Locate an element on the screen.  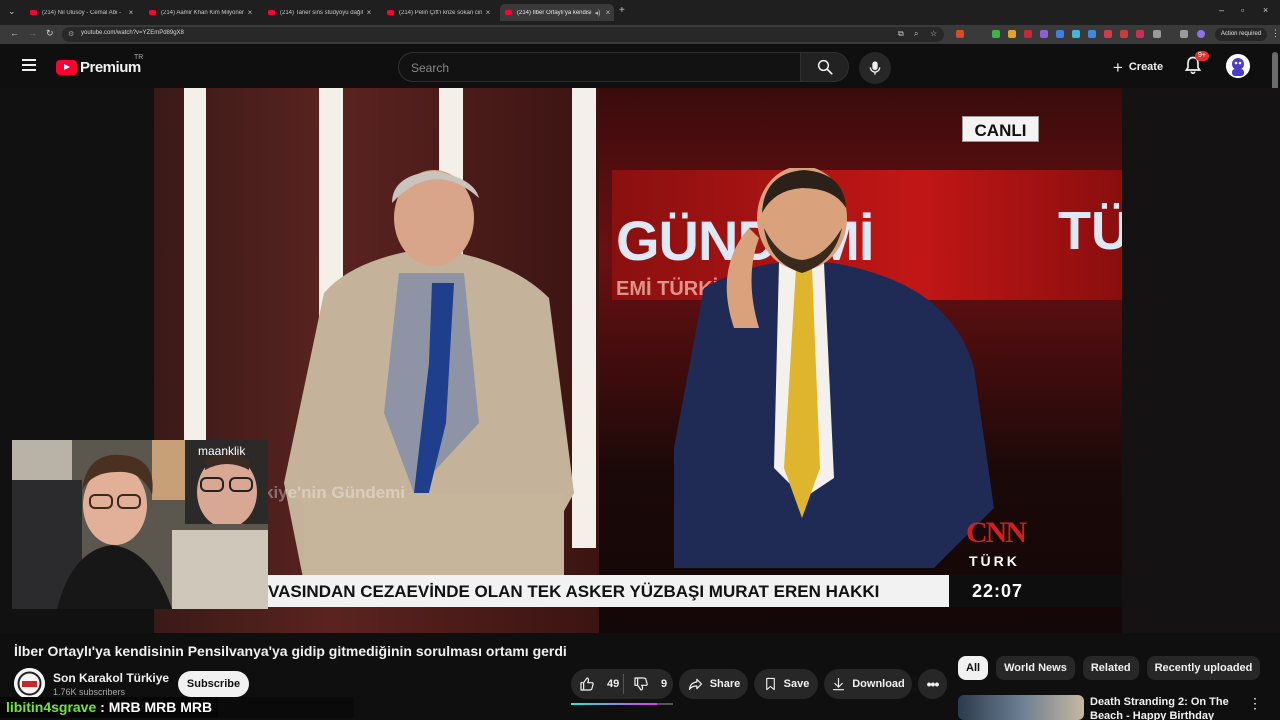
extensions-puzzle-icon is located at coordinates (1157, 34).